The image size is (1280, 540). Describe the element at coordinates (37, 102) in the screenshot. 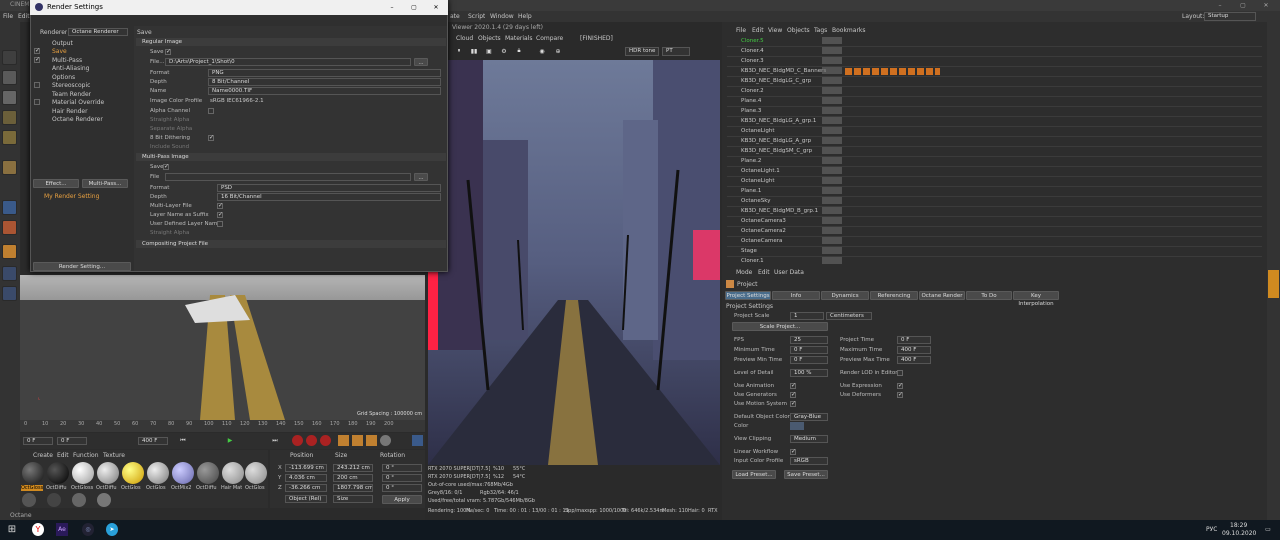

I see `material-override-checkbox` at that location.